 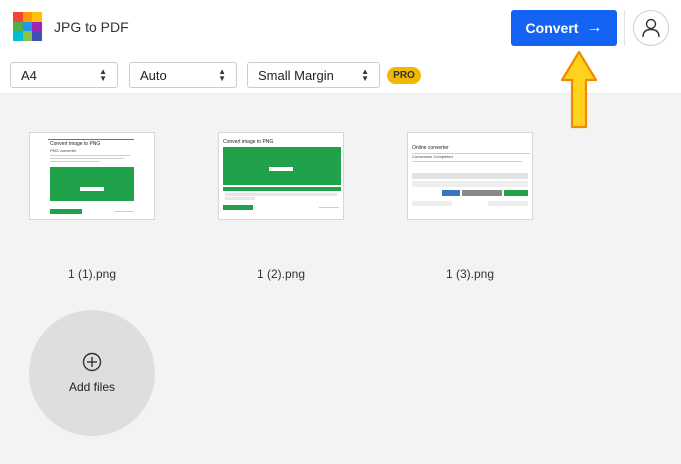 What do you see at coordinates (64, 75) in the screenshot?
I see `page-size-select: A4 ▲ ▼` at bounding box center [64, 75].